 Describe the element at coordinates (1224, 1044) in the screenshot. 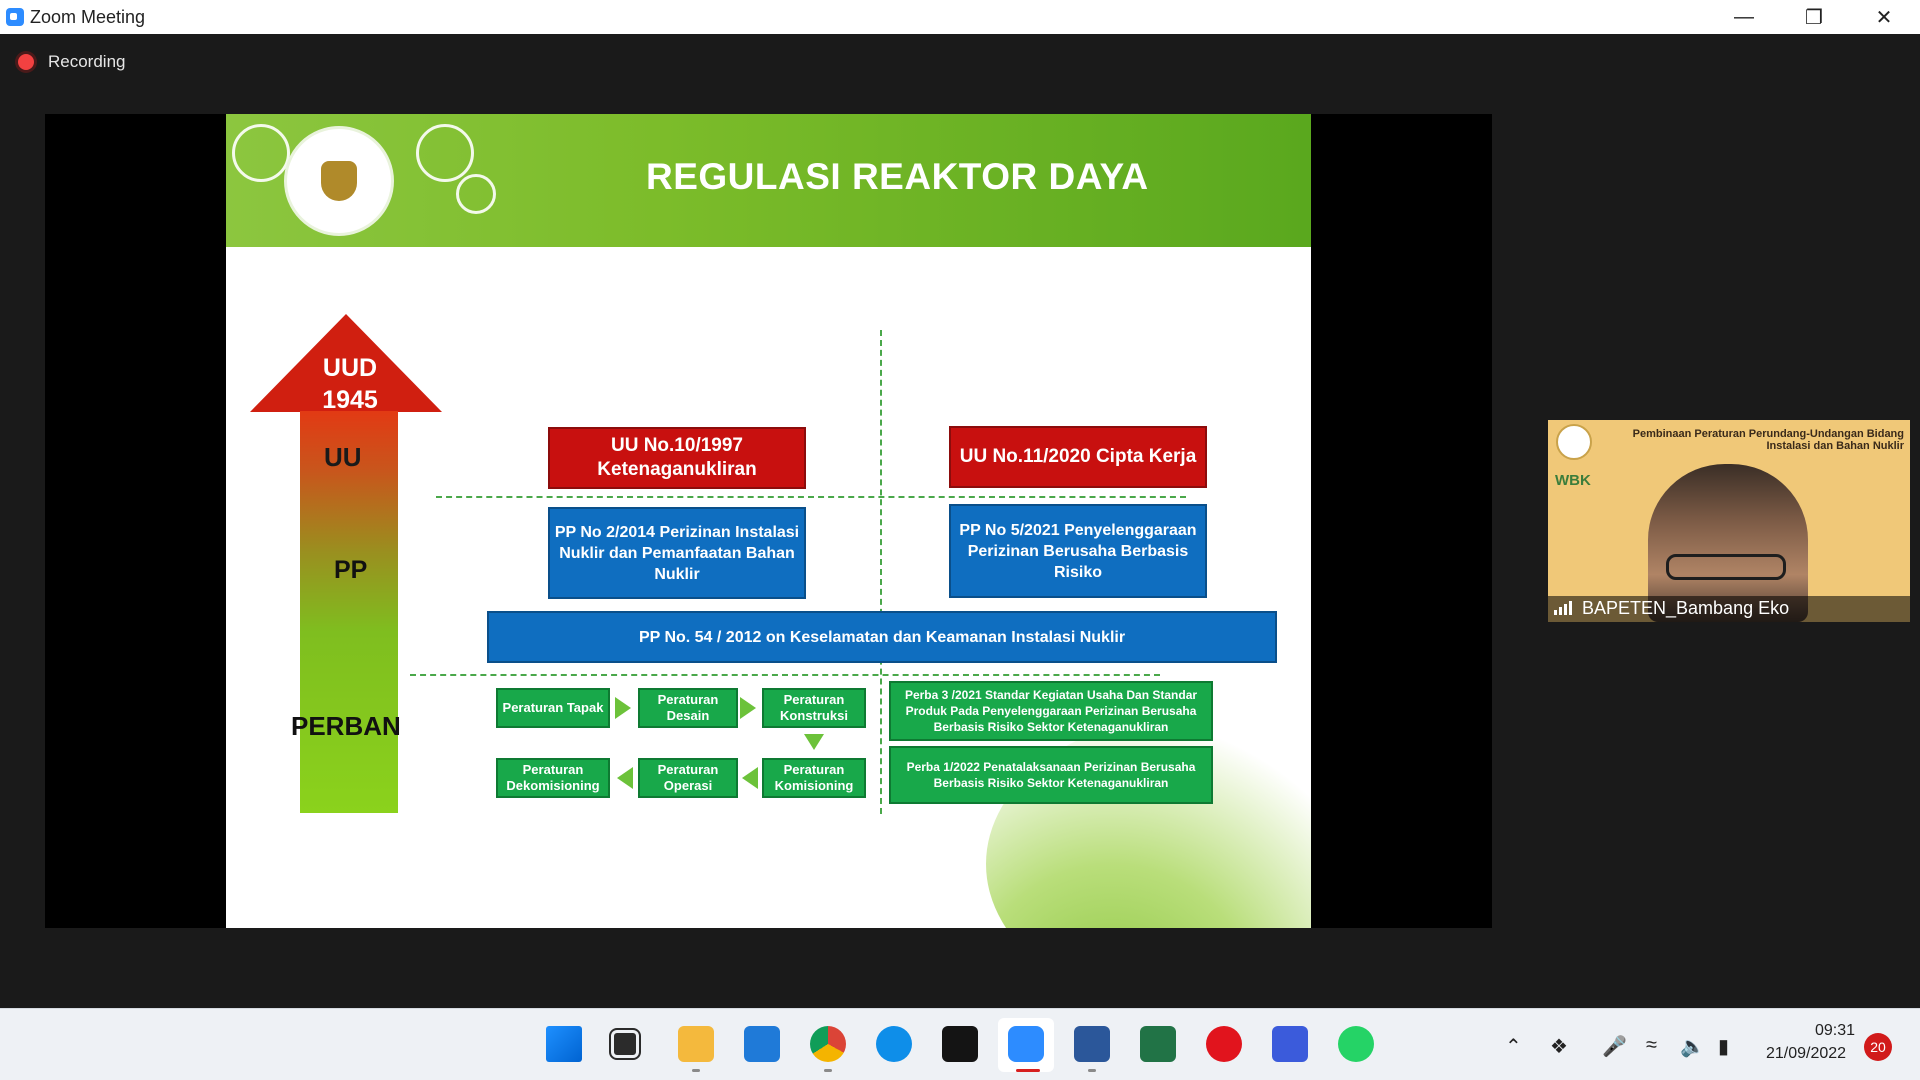

I see `opera-icon` at that location.